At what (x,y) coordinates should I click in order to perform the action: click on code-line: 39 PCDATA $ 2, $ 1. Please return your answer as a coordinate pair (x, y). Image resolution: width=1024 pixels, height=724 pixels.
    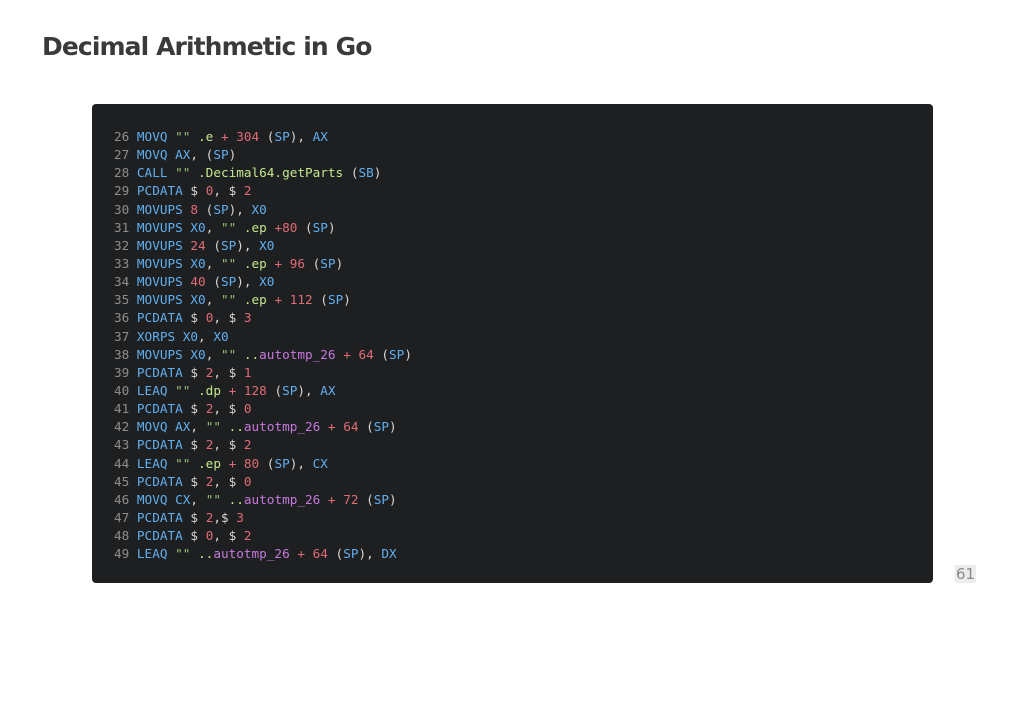
    Looking at the image, I should click on (523, 373).